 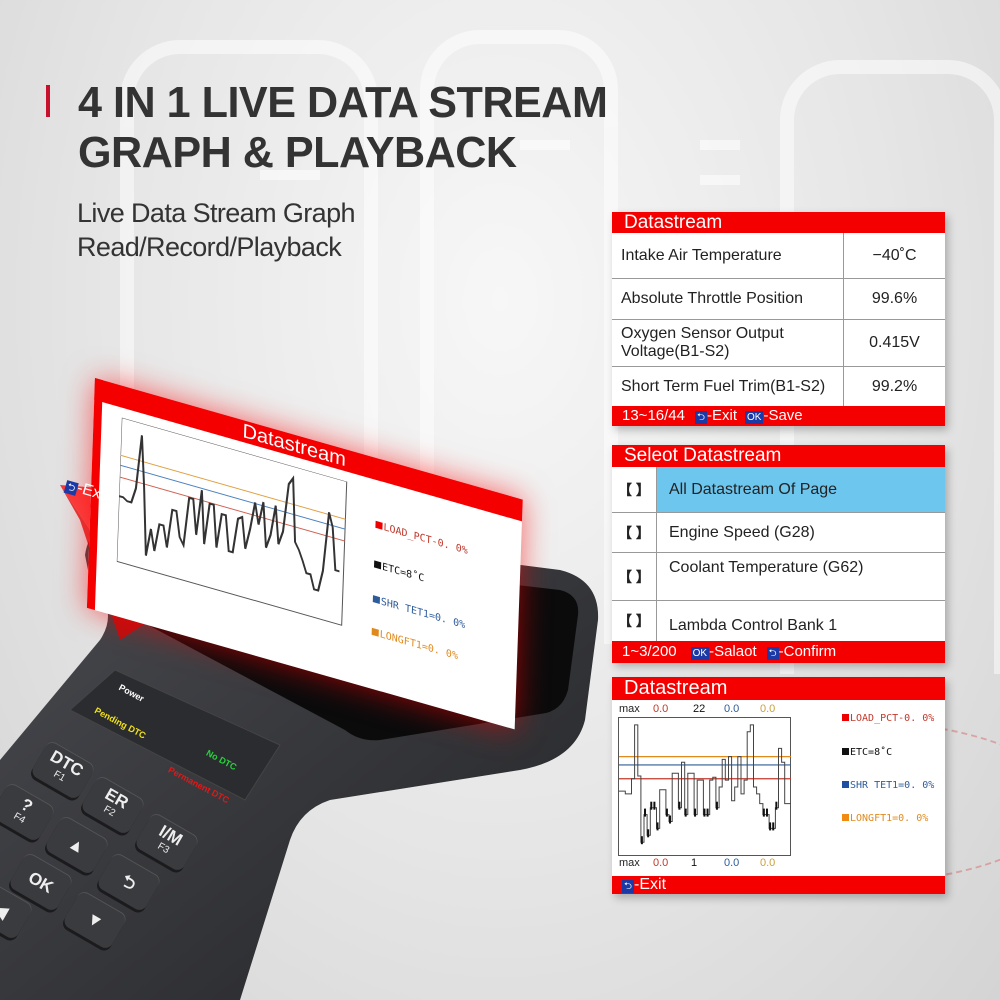 I want to click on table-row: Short Term Fuel Trim(B1-S2) 99.2%, so click(x=778, y=386).